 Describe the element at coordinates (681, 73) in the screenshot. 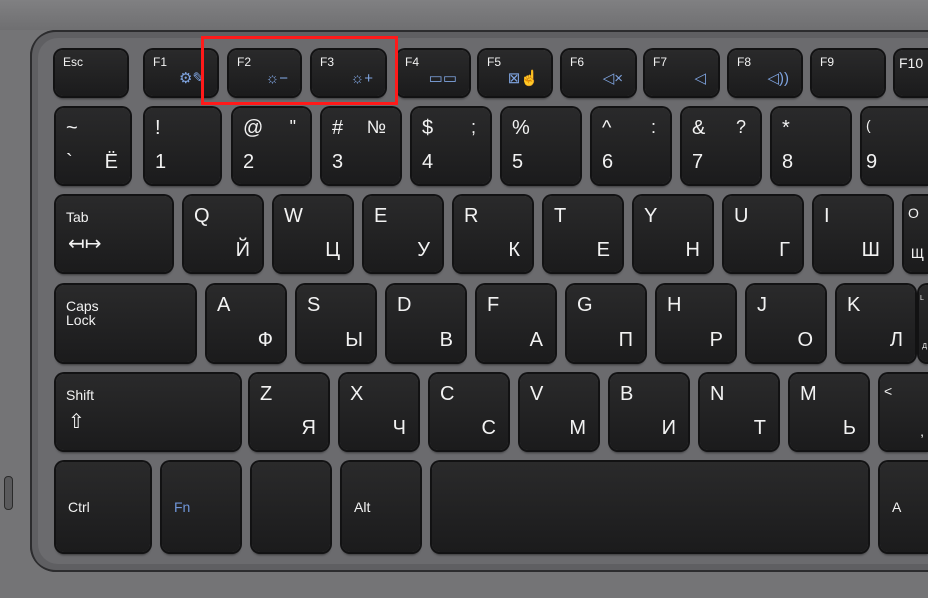

I see `key-f7: F7 ◁` at that location.